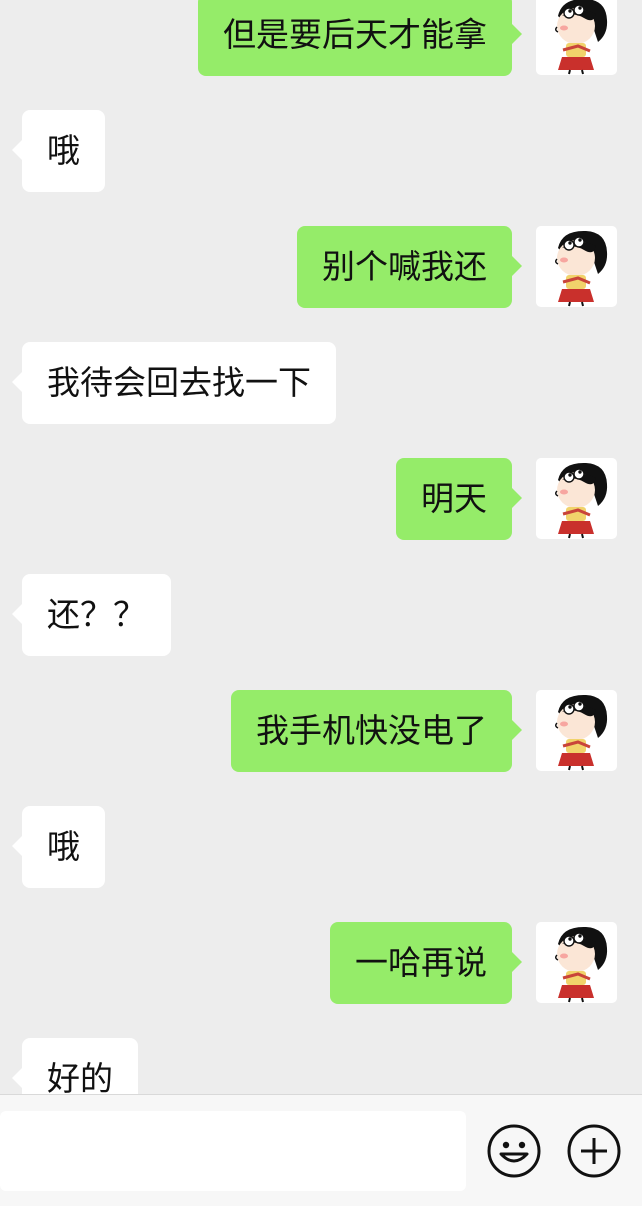 This screenshot has height=1206, width=642. Describe the element at coordinates (360, 38) in the screenshot. I see `sent-message-bubble: 但是要后天才能拿` at that location.